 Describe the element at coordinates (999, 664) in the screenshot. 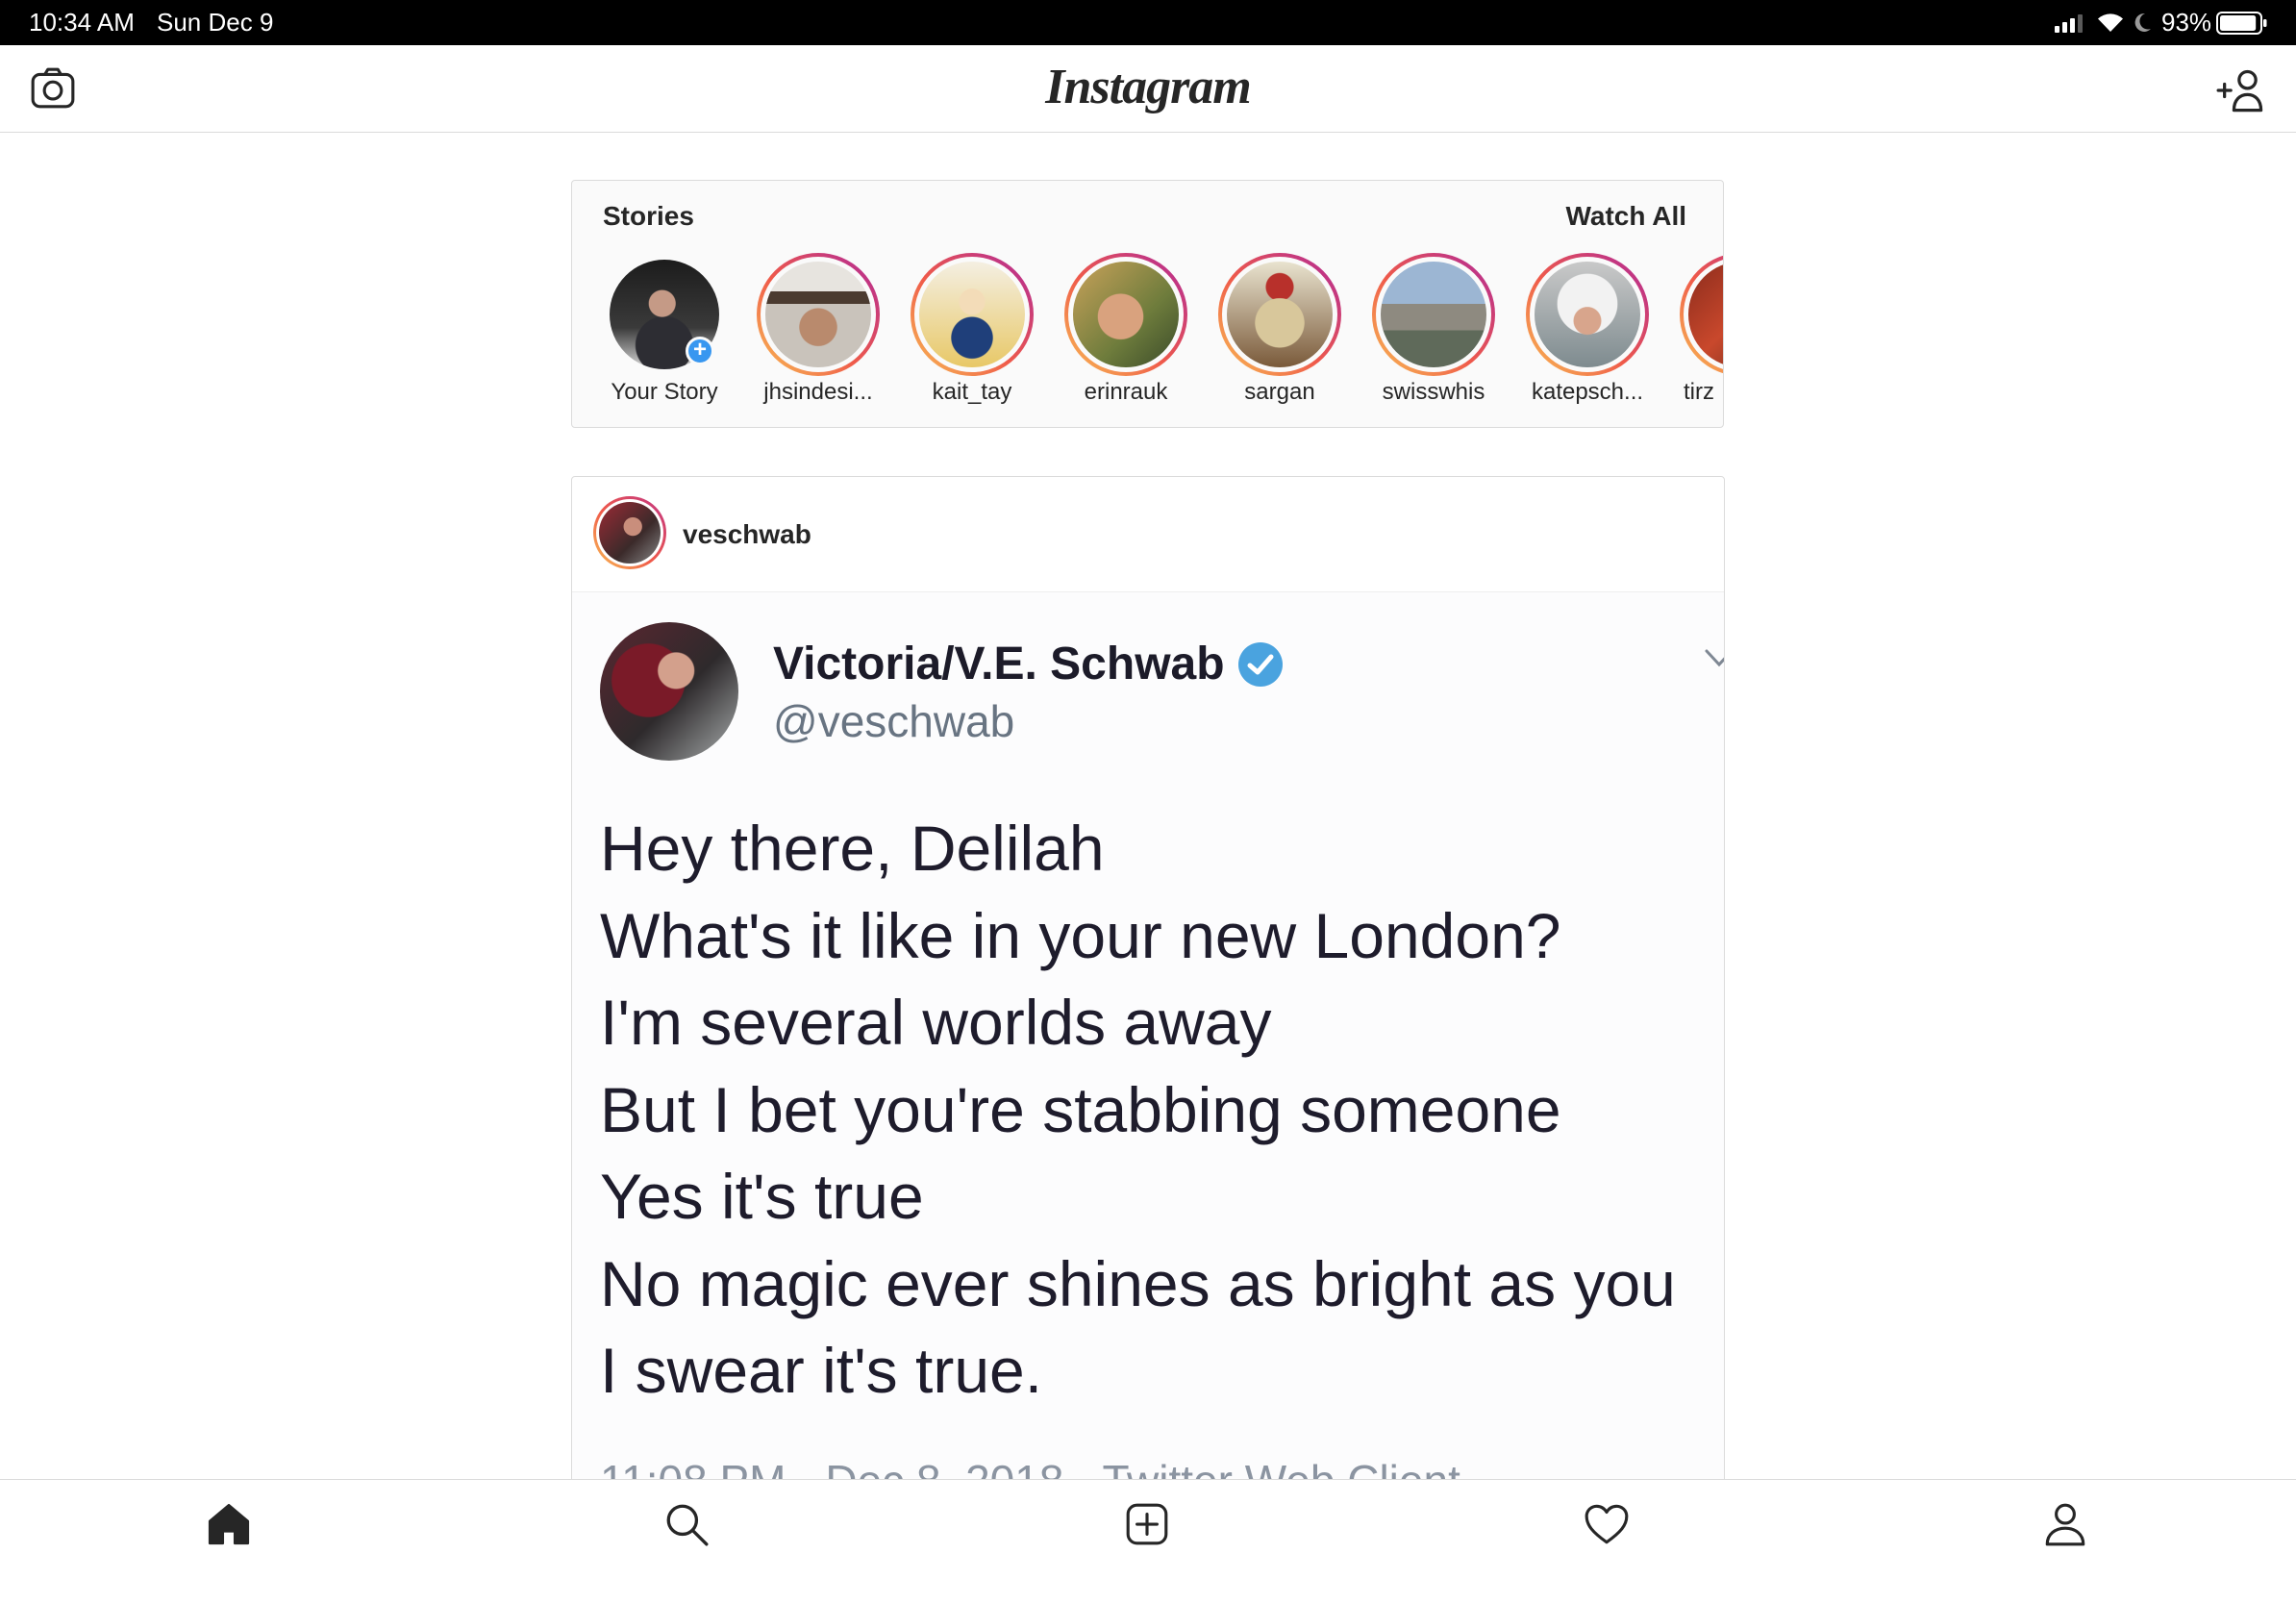

I see `tweet-author-name: Victoria/V.E. Schwab` at that location.